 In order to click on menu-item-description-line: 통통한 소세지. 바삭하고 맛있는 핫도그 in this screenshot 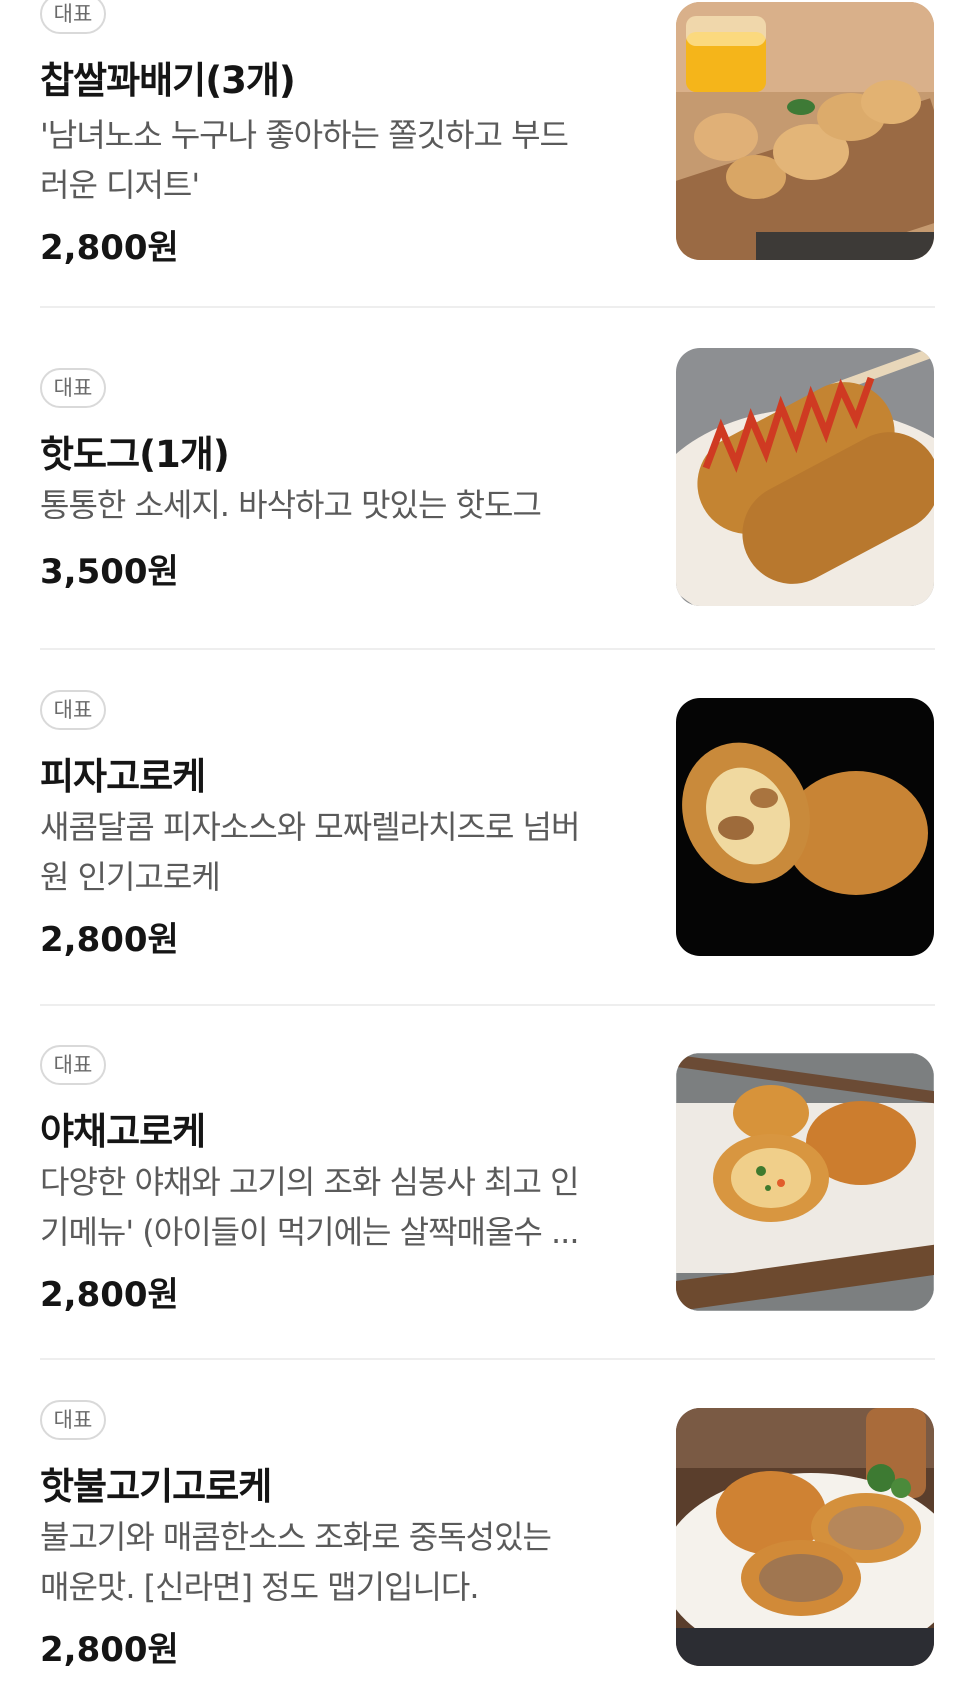, I will do `click(291, 505)`.